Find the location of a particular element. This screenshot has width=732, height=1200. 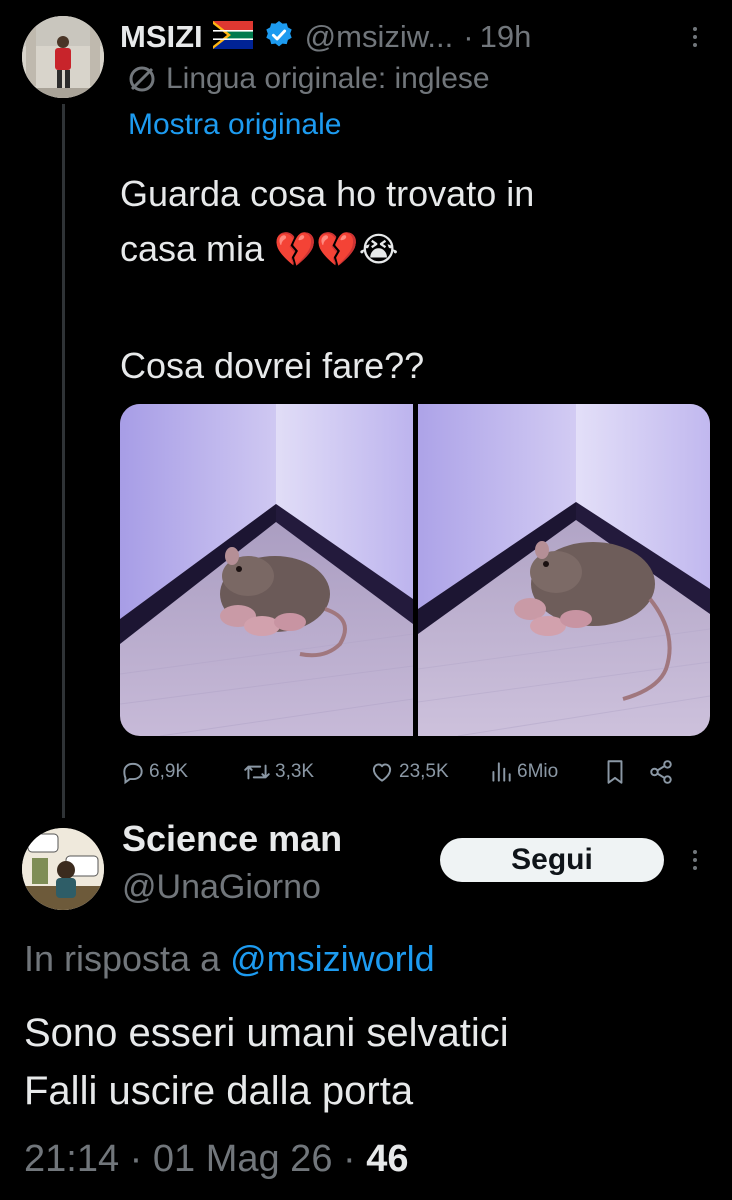

tweet-actions: 6,9K 3,3K 23,5K 6Mio is located at coordinates (415, 772).